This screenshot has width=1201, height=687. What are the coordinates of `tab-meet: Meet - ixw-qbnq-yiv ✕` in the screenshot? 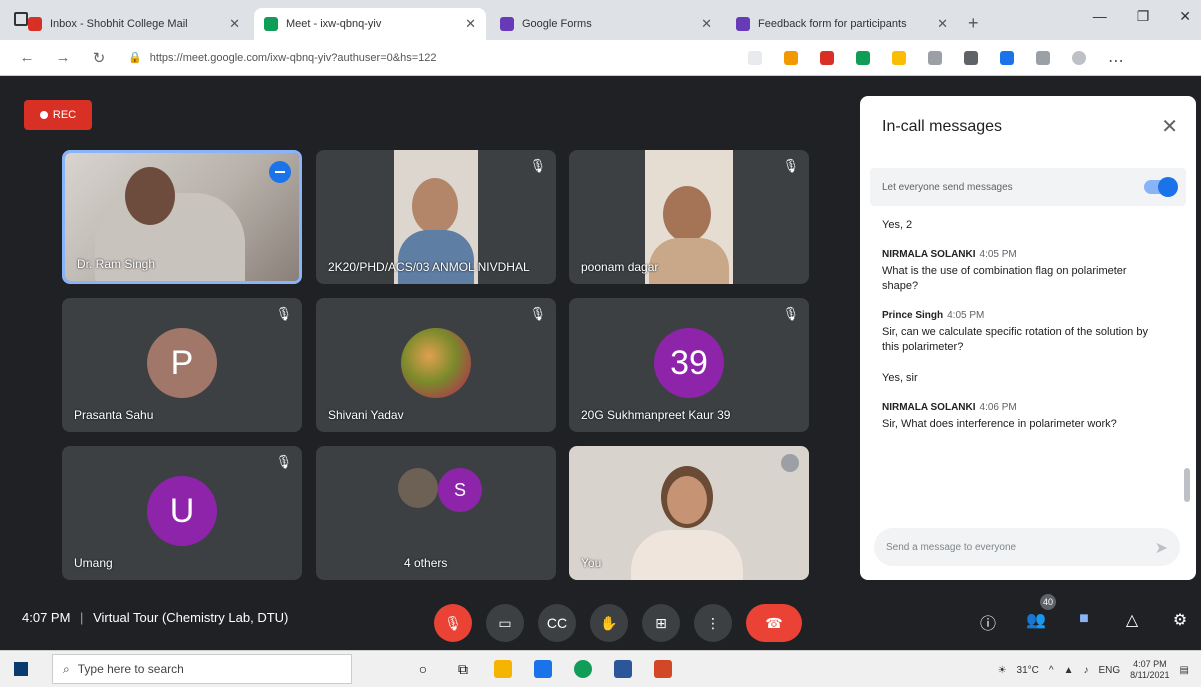 It's located at (370, 24).